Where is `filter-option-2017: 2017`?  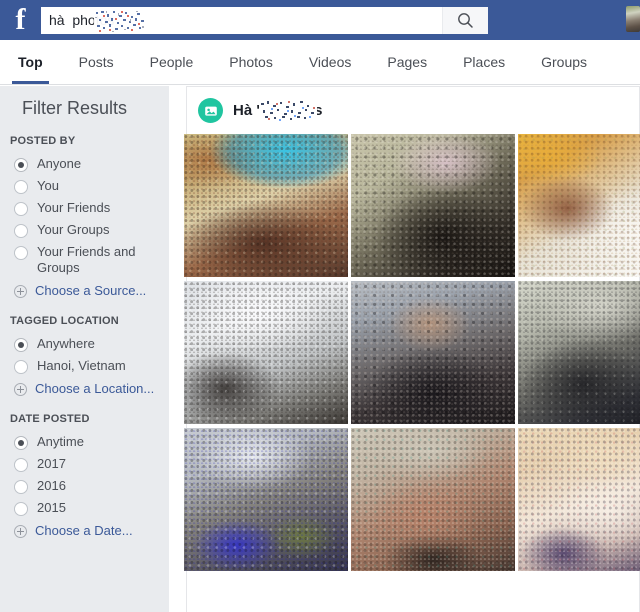
filter-option-2017: 2017 is located at coordinates (89, 464).